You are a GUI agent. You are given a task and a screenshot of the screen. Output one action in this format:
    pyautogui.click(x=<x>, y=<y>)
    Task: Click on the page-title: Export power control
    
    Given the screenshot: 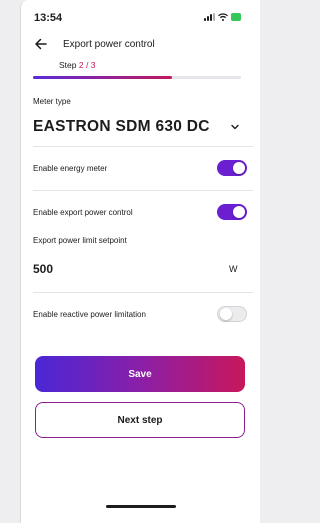 What is the action you would take?
    pyautogui.click(x=109, y=44)
    